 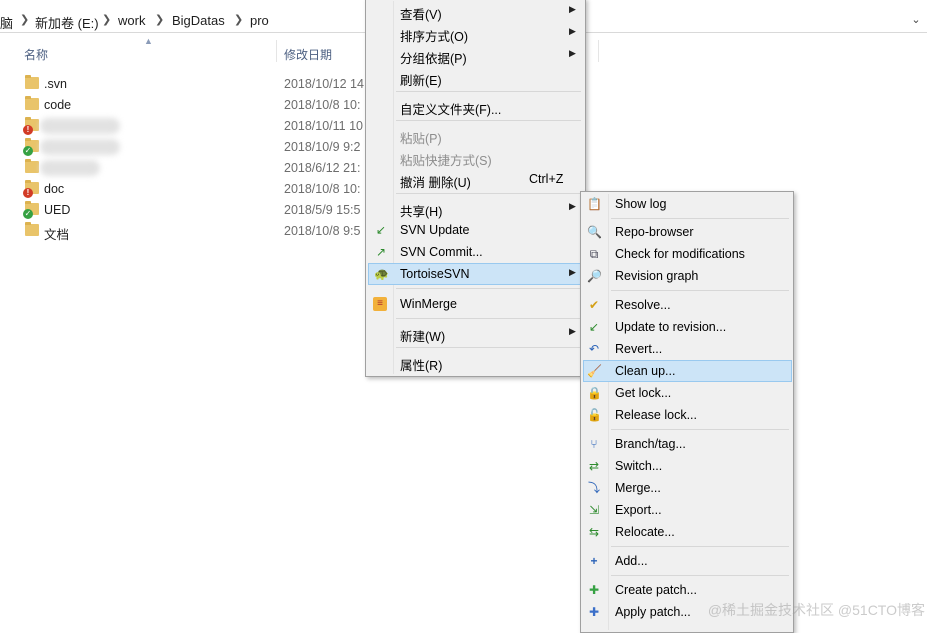 I want to click on branch-icon: ⑂, so click(x=594, y=444).